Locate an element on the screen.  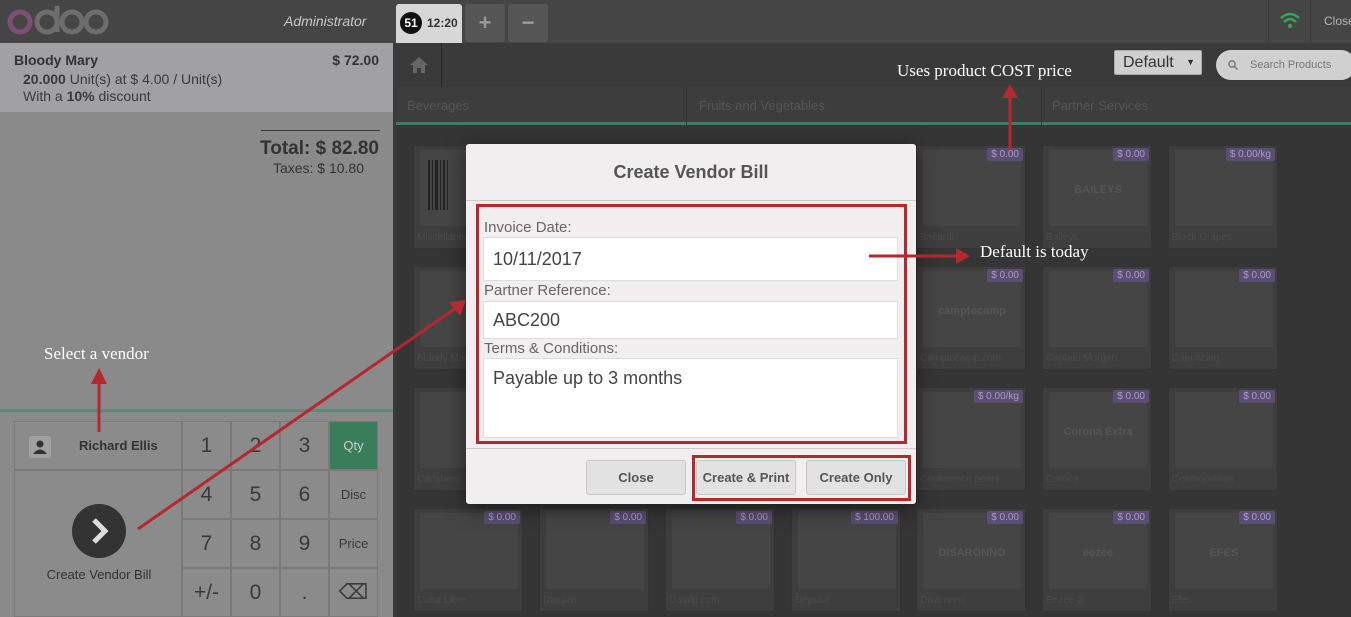
partner-reference-field: ABC200 is located at coordinates (690, 320).